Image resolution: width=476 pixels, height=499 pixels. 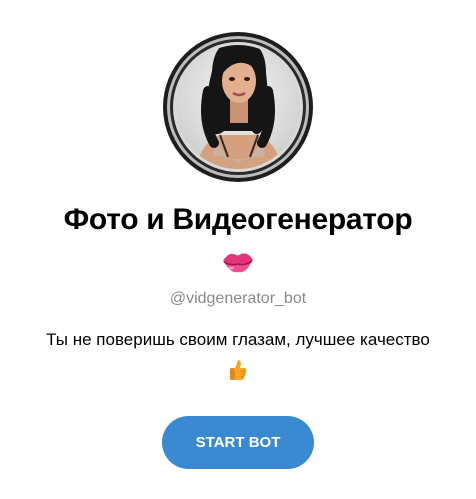 What do you see at coordinates (238, 442) in the screenshot?
I see `start-bot-button: START BOT` at bounding box center [238, 442].